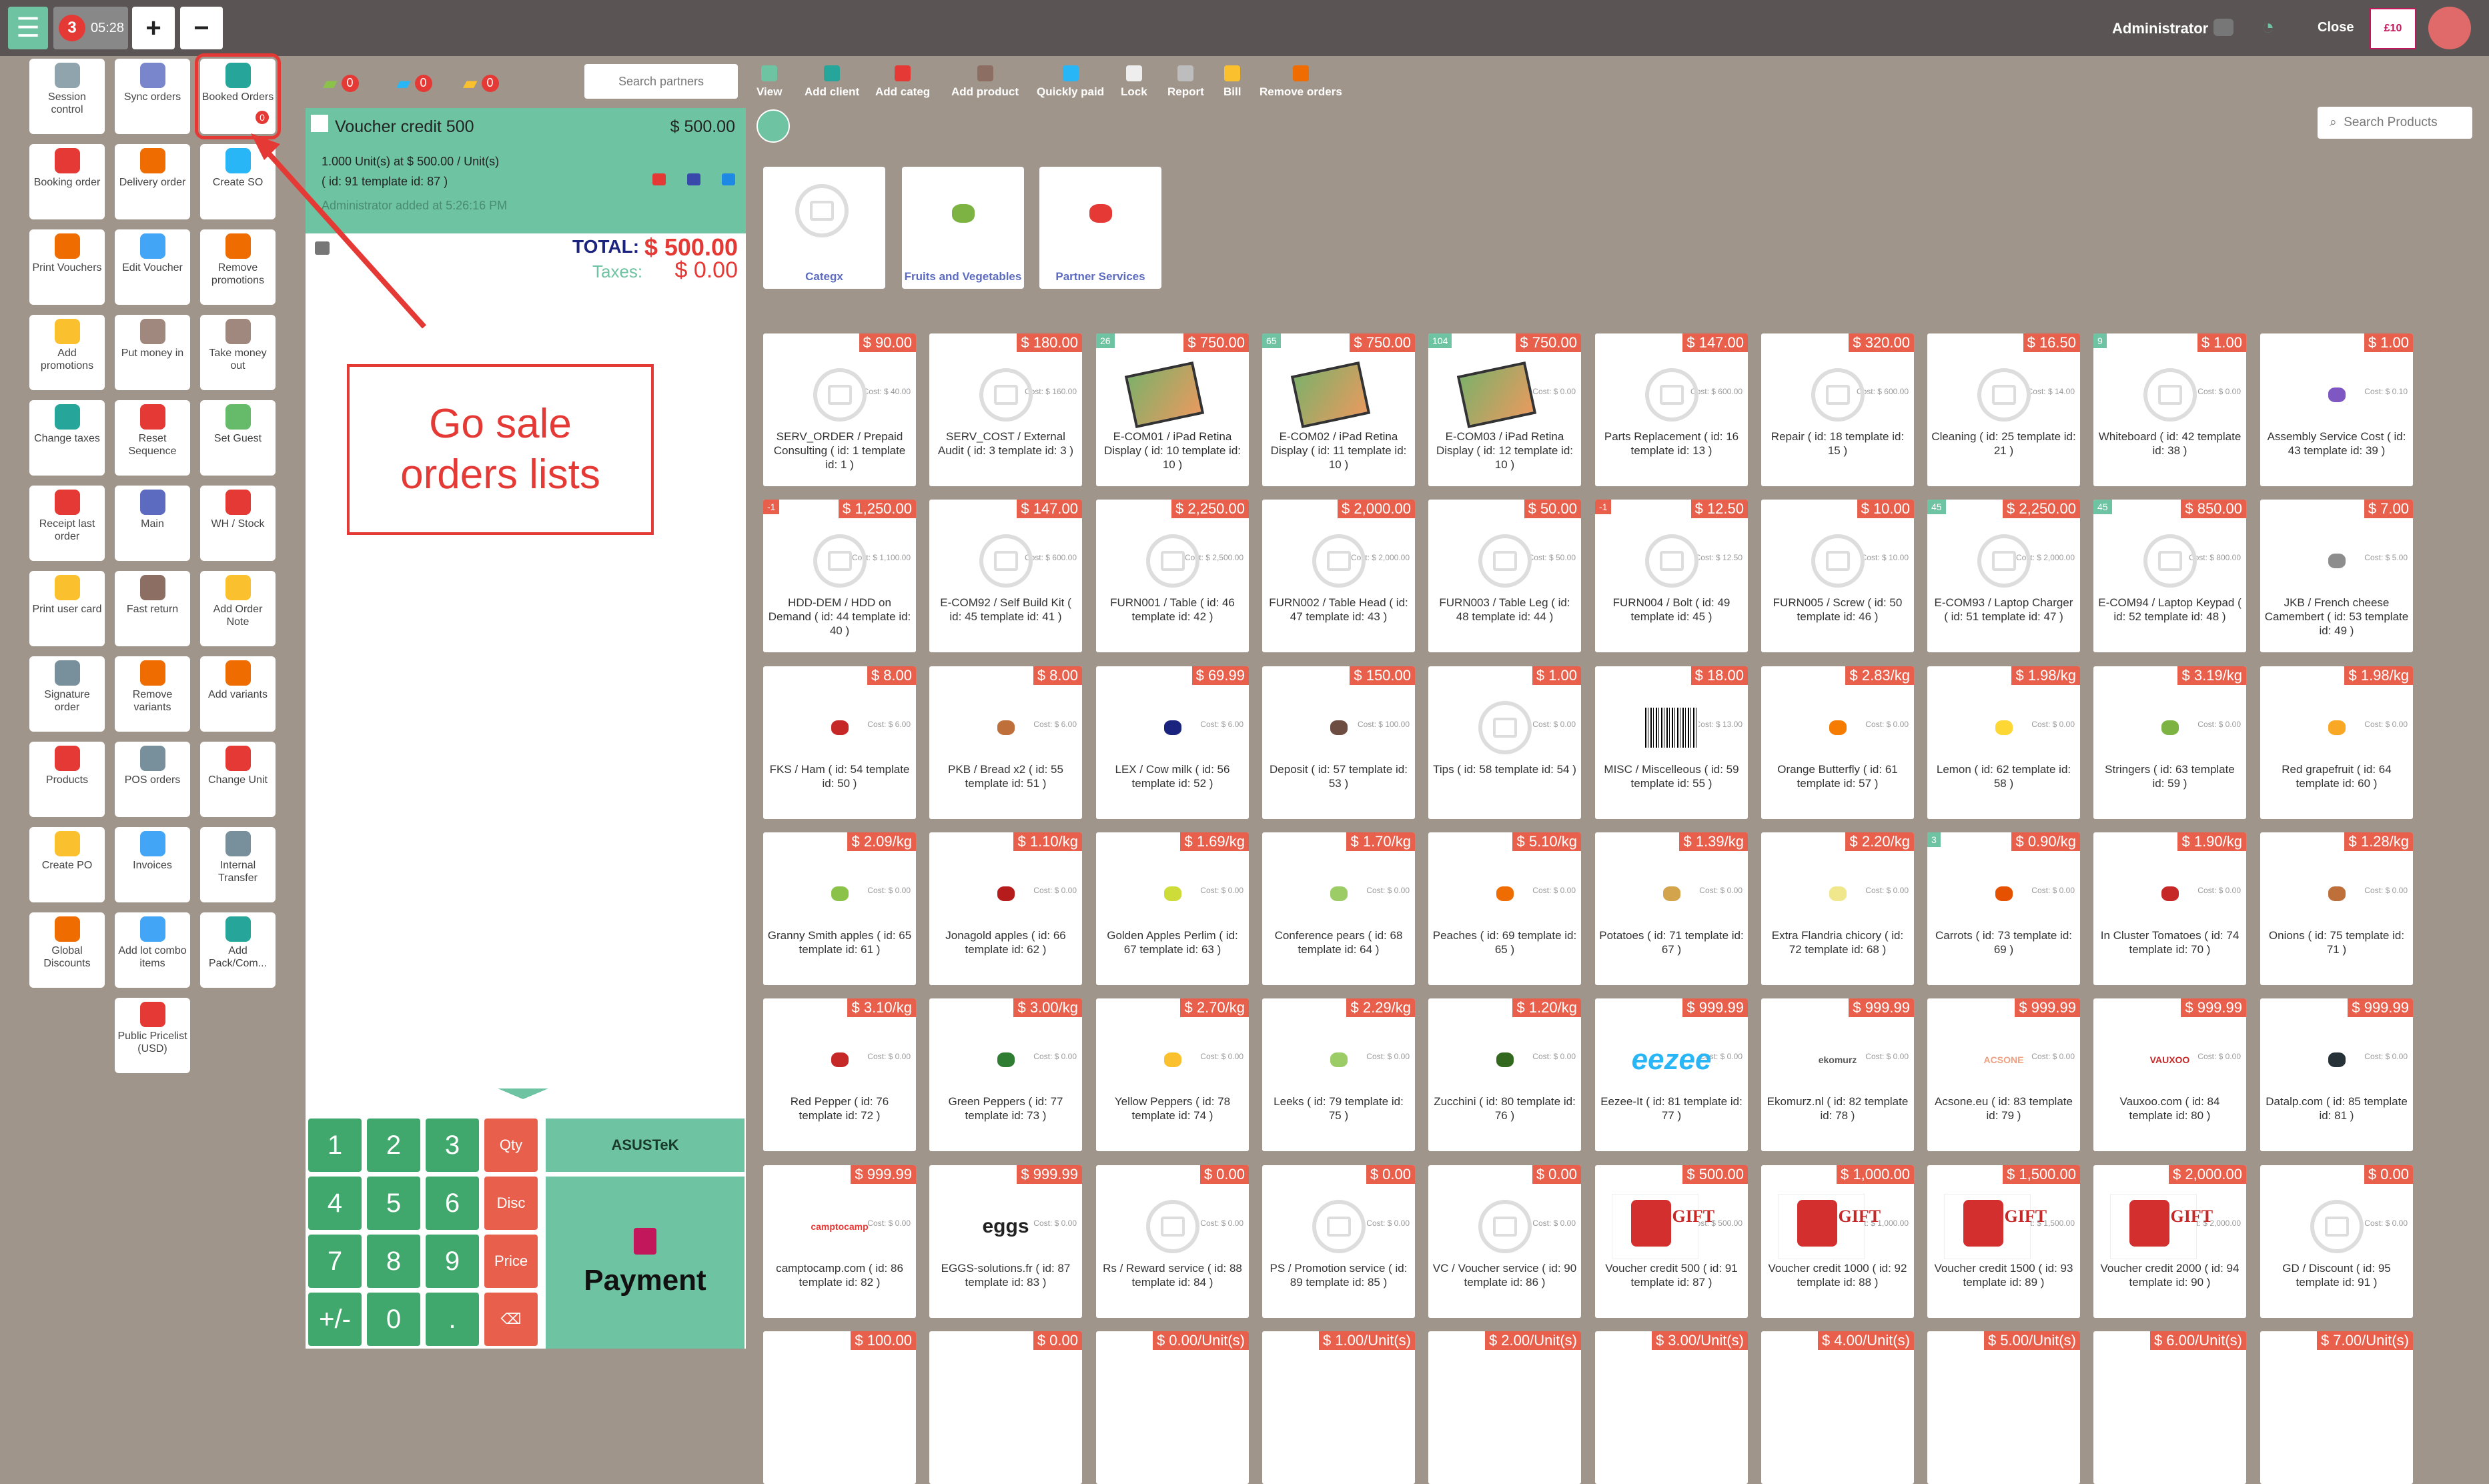  I want to click on product-card: $ 0.00/Unit(s), so click(1172, 1407).